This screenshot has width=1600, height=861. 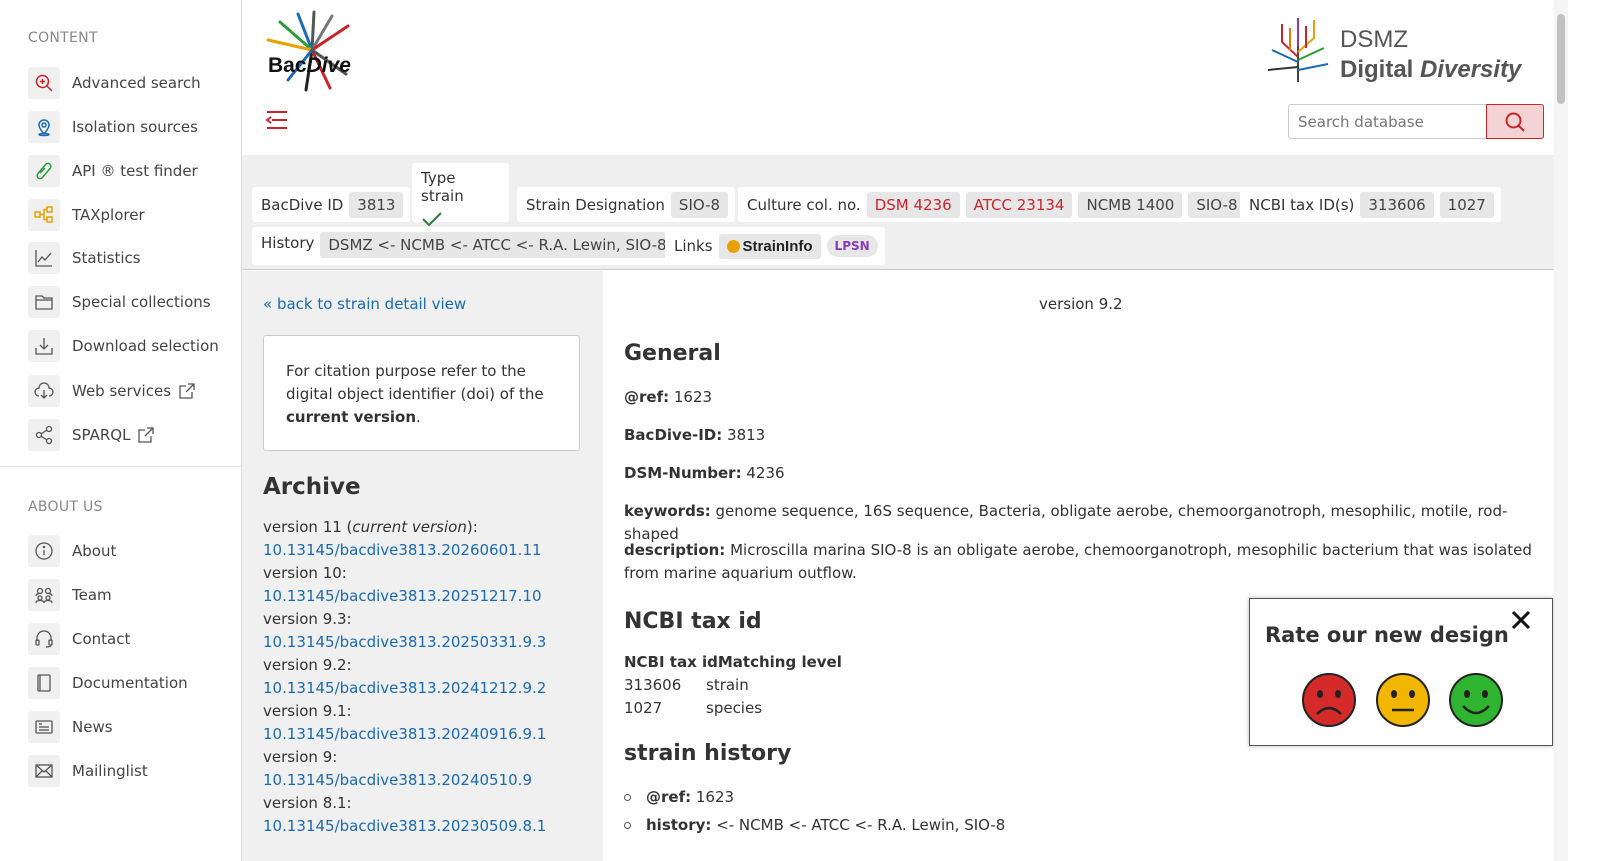 I want to click on designation-chip: Strain Designation SIO-8, so click(x=626, y=204).